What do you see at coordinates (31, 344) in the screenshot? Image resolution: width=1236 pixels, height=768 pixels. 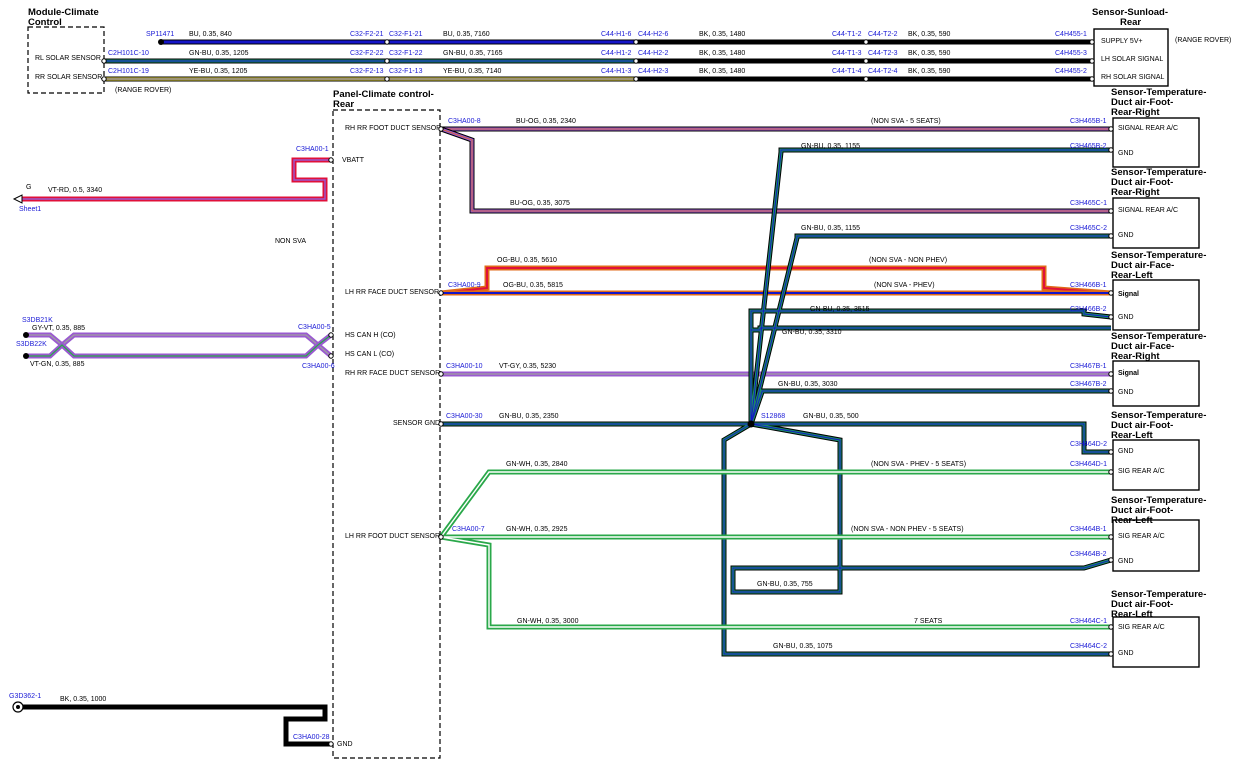 I see `svg-text: S3DB22K` at bounding box center [31, 344].